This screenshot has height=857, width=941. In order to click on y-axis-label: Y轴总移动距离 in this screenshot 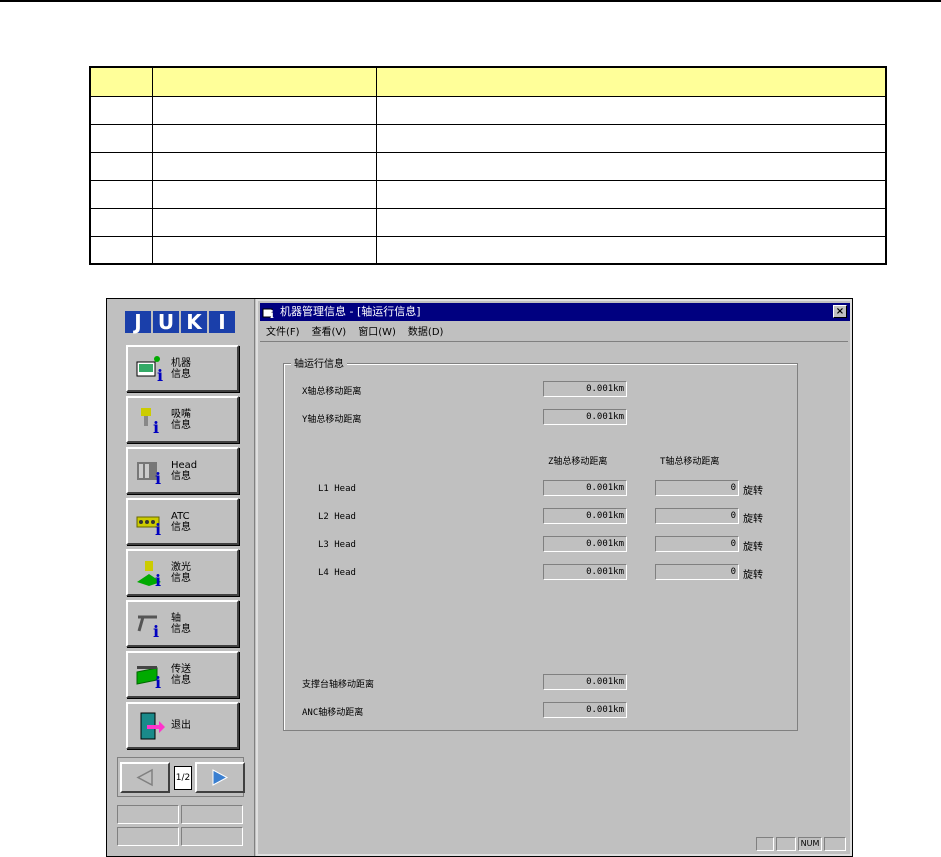, I will do `click(332, 420)`.